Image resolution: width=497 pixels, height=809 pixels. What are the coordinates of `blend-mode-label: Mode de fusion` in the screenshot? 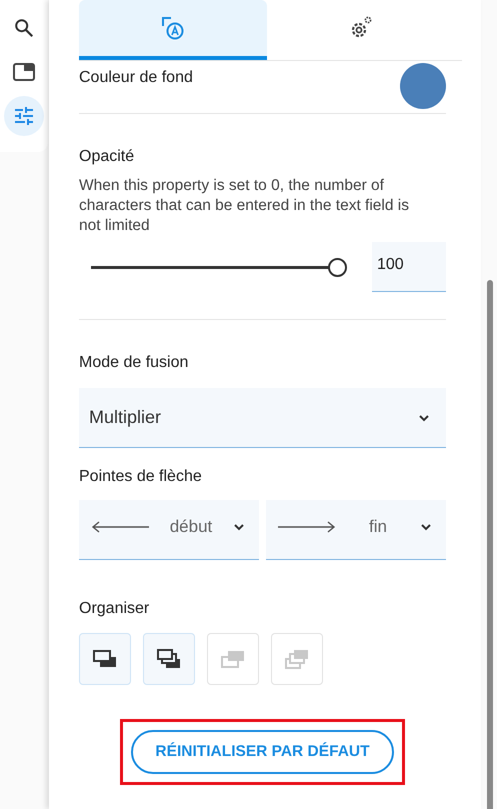 It's located at (133, 362).